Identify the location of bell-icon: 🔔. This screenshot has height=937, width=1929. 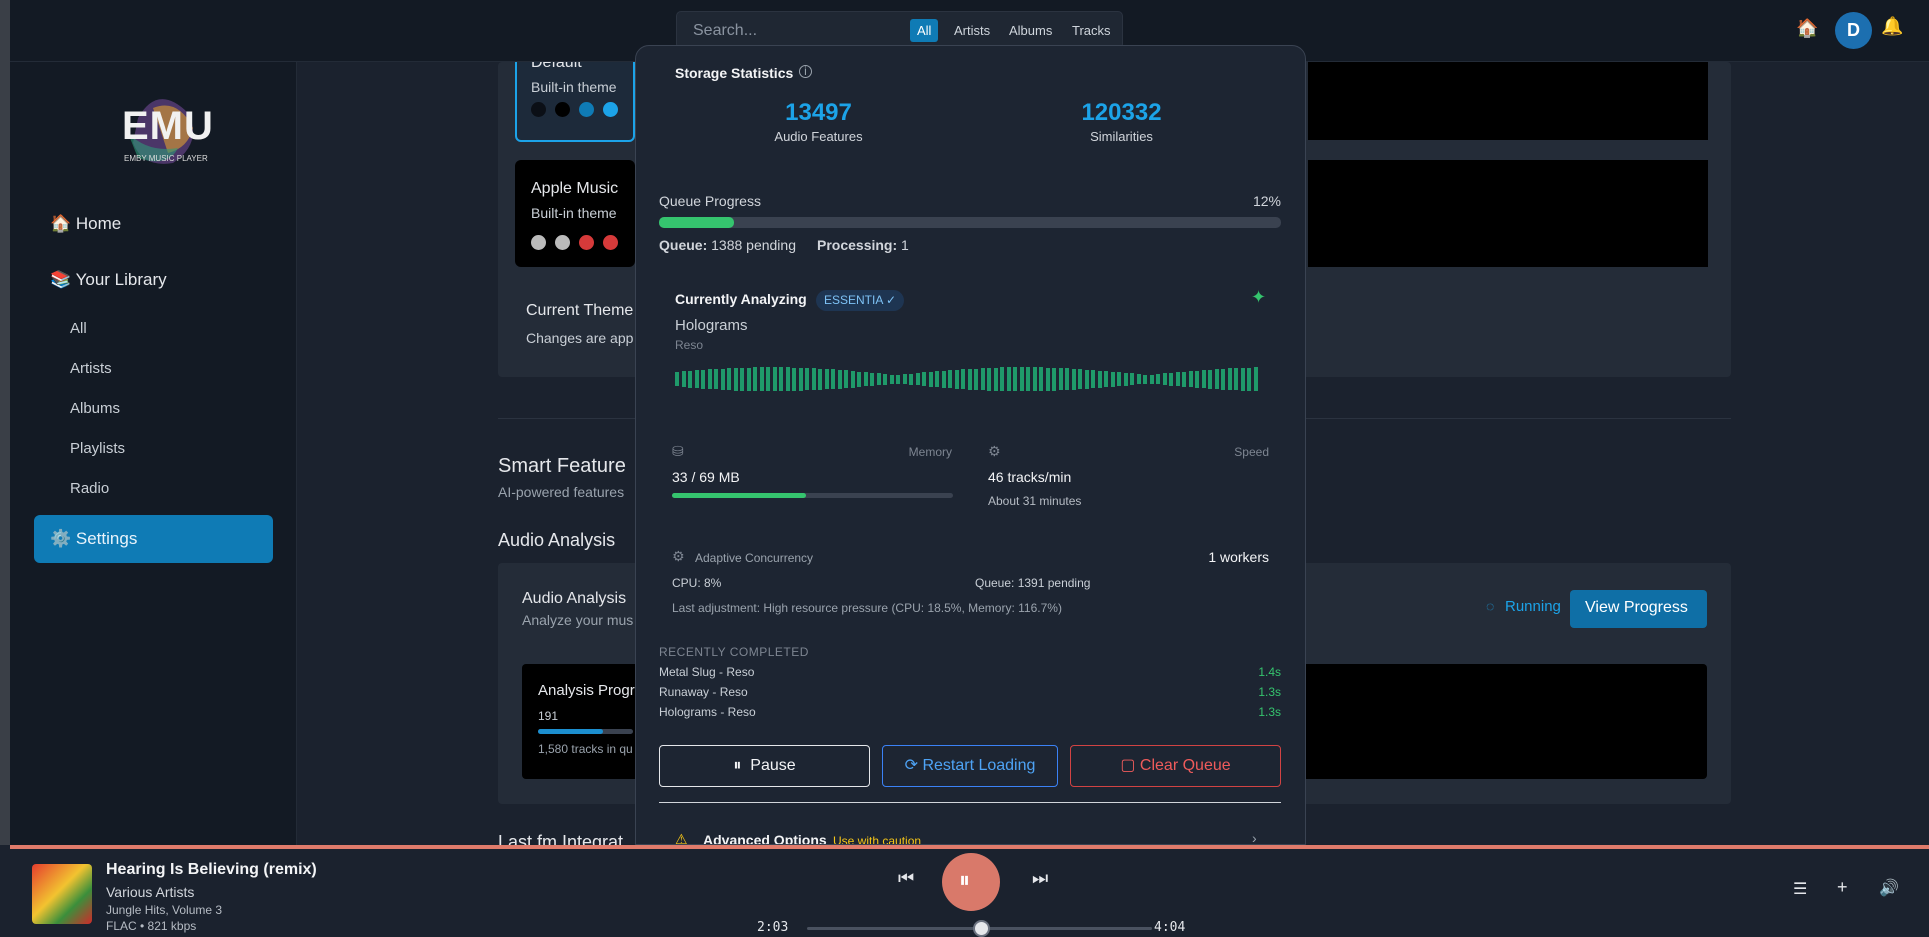
(1892, 26).